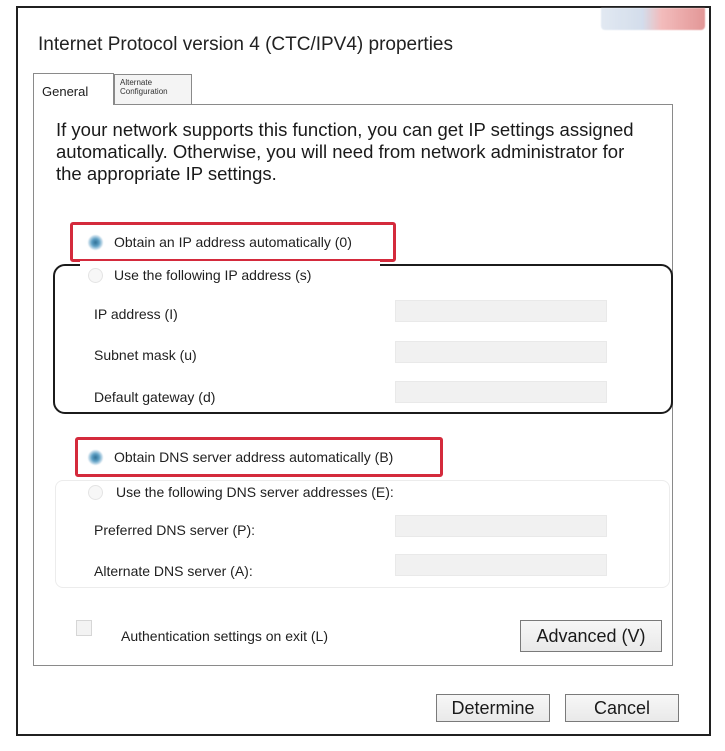 The image size is (725, 751). What do you see at coordinates (95, 275) in the screenshot?
I see `ip-manual-radio` at bounding box center [95, 275].